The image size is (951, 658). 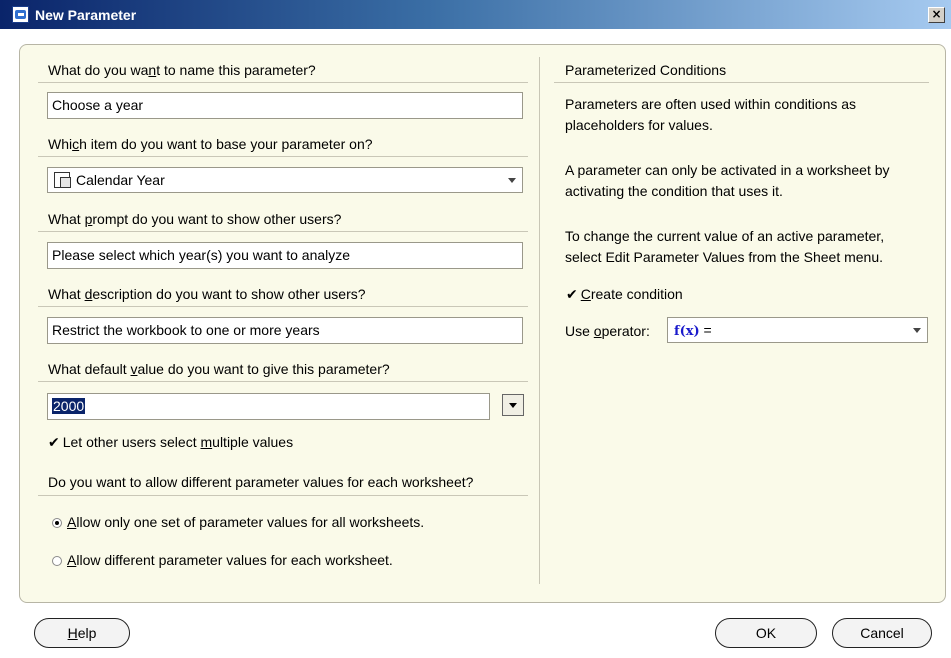 I want to click on new-parameter-icon, so click(x=20, y=14).